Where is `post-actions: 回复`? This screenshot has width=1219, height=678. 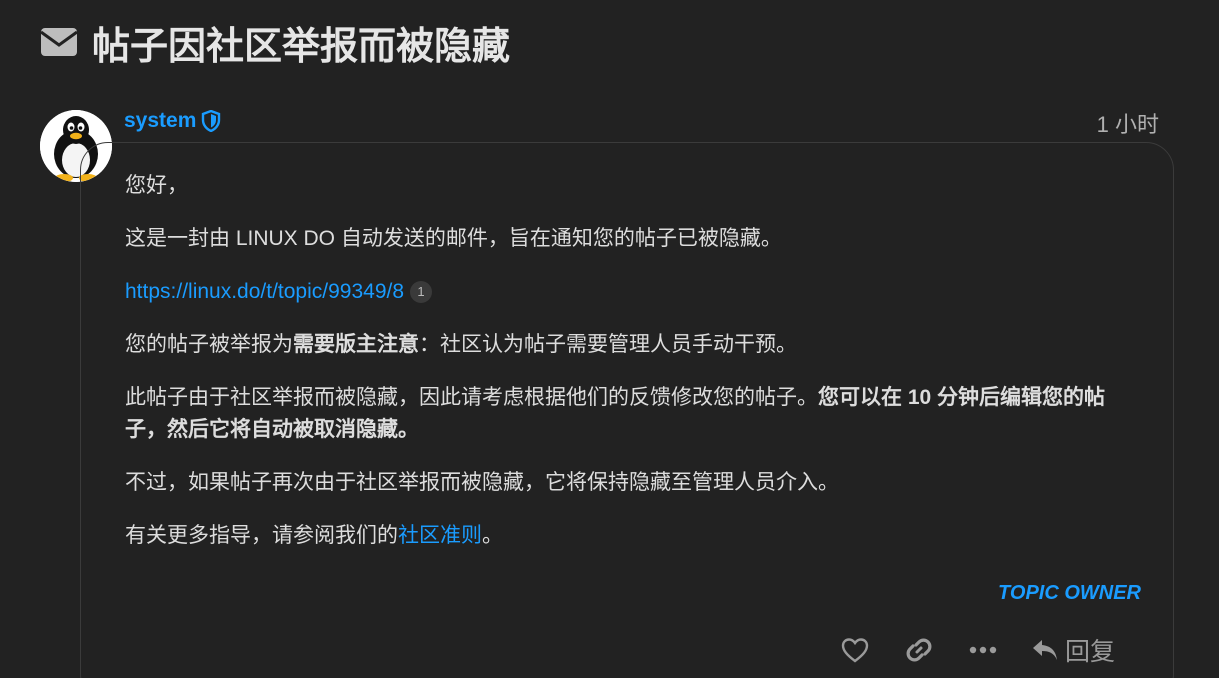 post-actions: 回复 is located at coordinates (975, 650).